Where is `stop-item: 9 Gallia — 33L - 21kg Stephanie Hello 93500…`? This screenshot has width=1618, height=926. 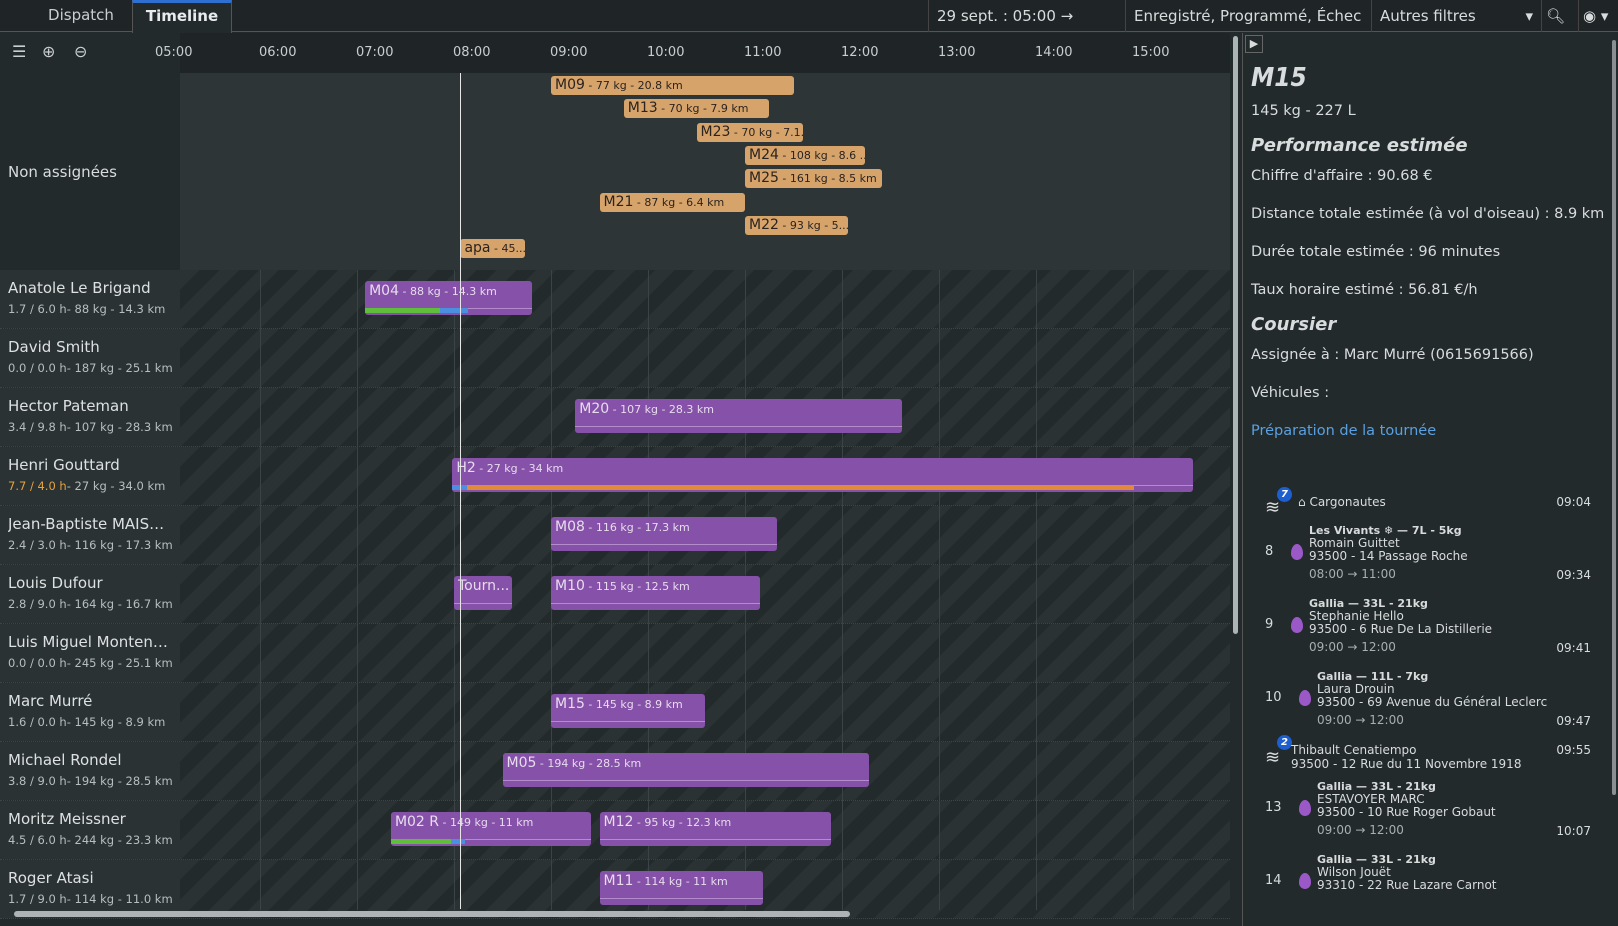
stop-item: 9 Gallia — 33L - 21kg Stephanie Hello 93500… is located at coordinates (1431, 632).